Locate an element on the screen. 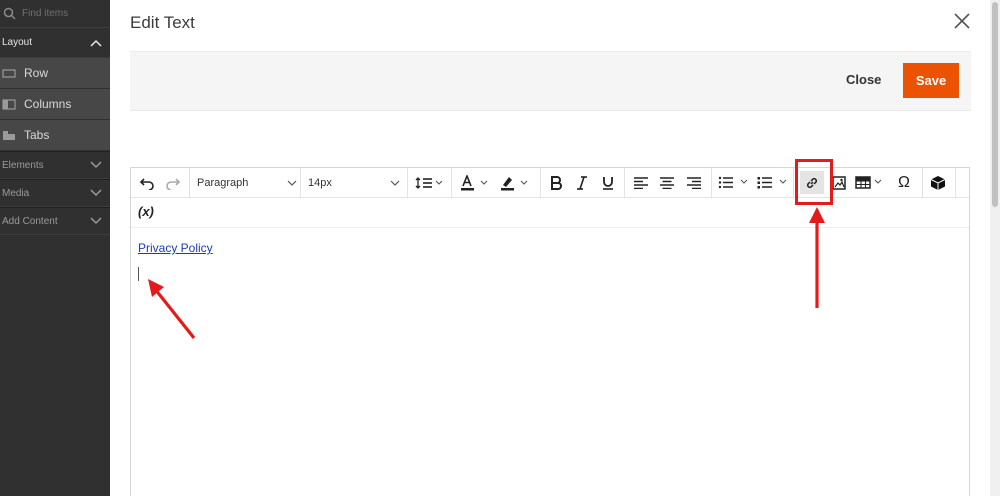 The height and width of the screenshot is (496, 1000). annotation-arrow-cursor is located at coordinates (172, 309).